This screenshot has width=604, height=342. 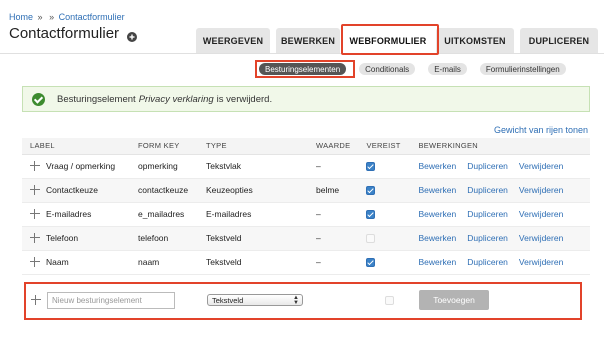 What do you see at coordinates (164, 146) in the screenshot?
I see `header-form-key: FORM KEY` at bounding box center [164, 146].